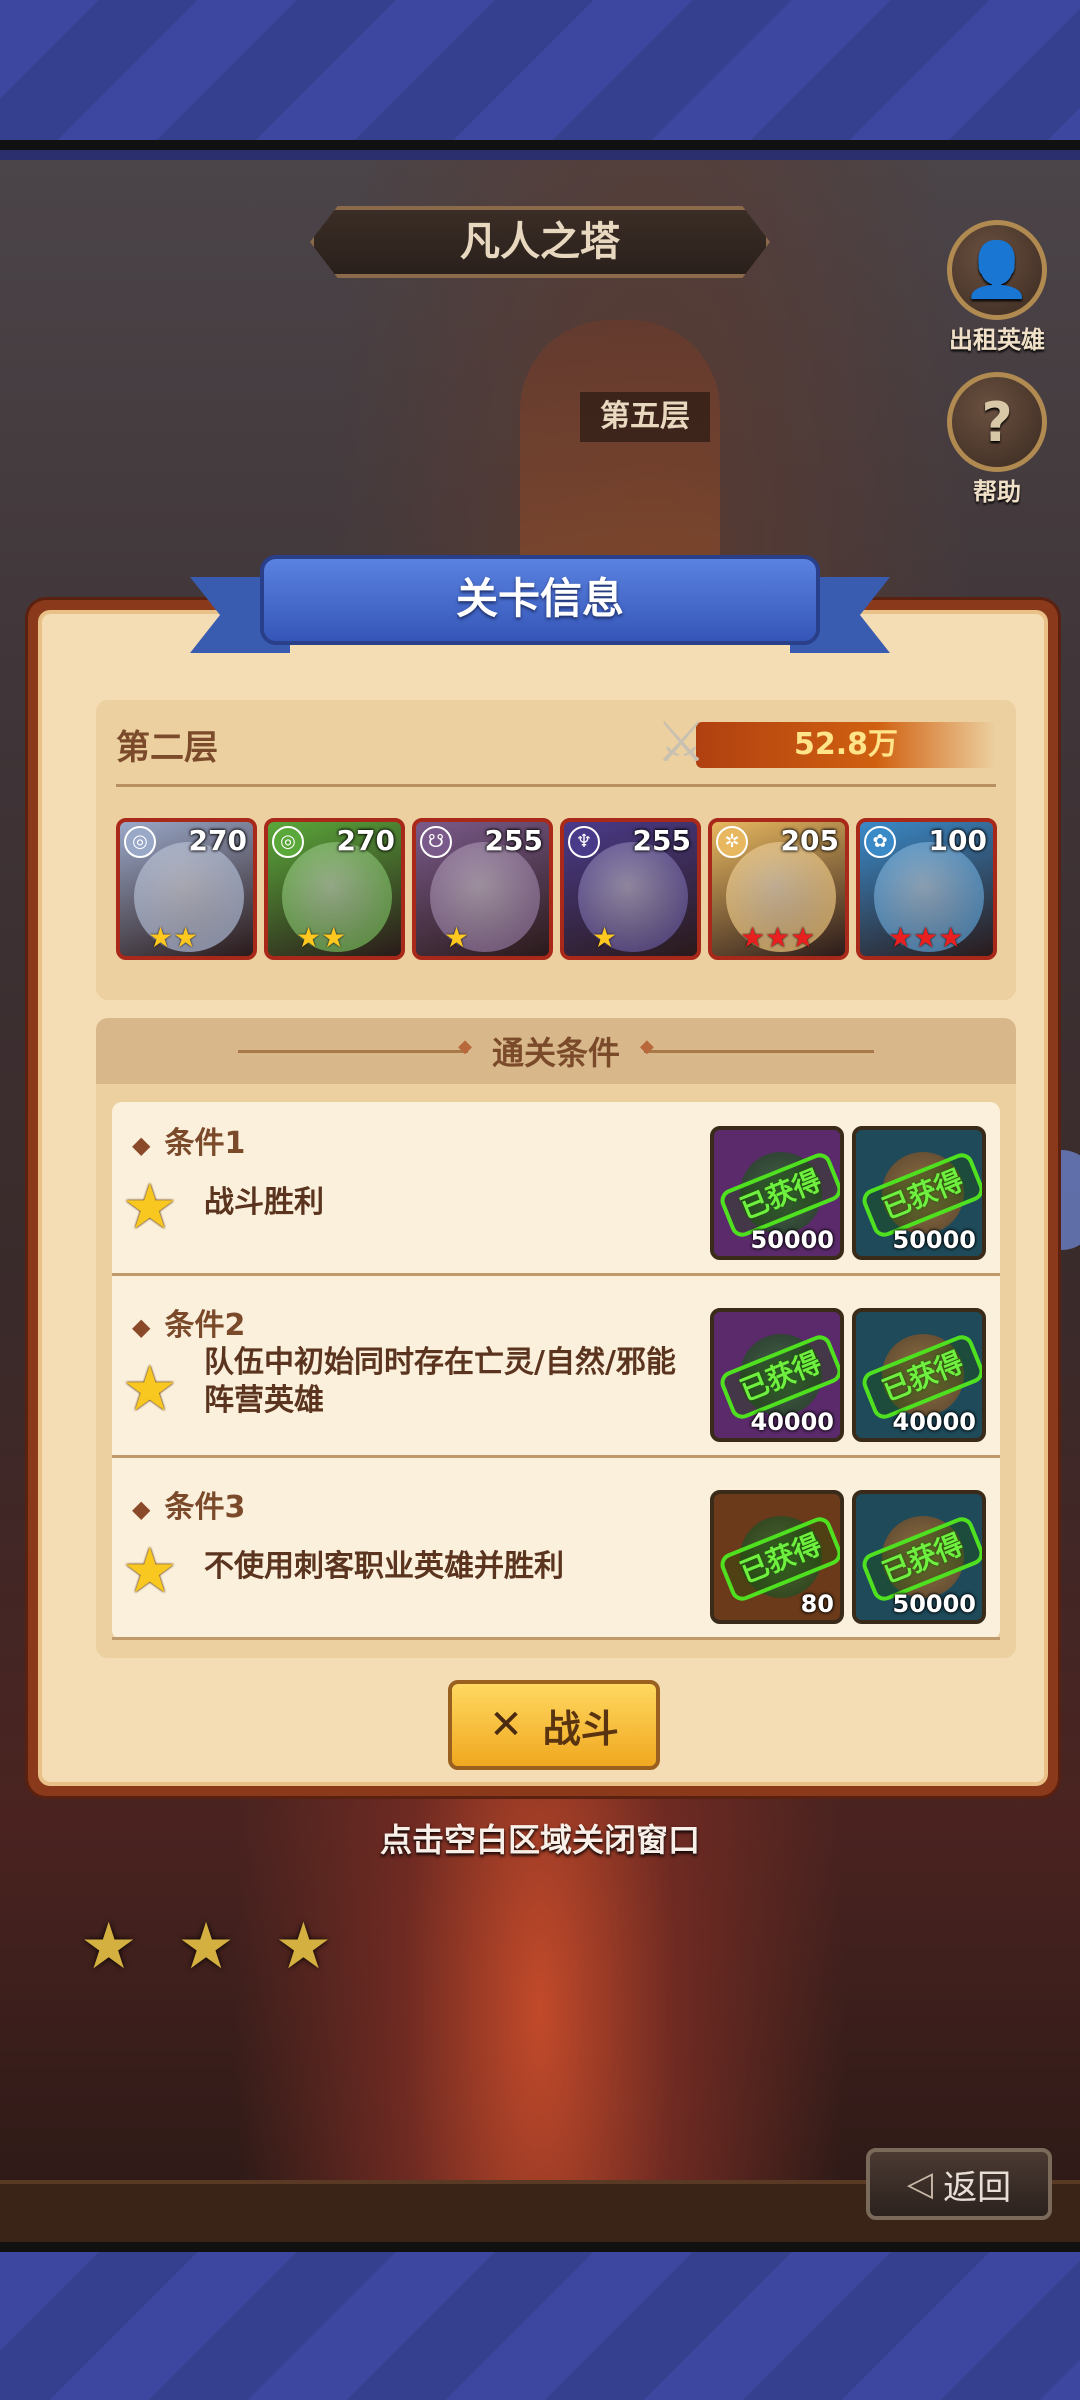 The height and width of the screenshot is (2400, 1080). What do you see at coordinates (556, 889) in the screenshot?
I see `hero-list: ◎ 270 ★★ ◎ 270 ★★ ☋ 255 ★ ♆ 255 ★ ✲ 205 ★★★ ✿ 100 ★★★` at bounding box center [556, 889].